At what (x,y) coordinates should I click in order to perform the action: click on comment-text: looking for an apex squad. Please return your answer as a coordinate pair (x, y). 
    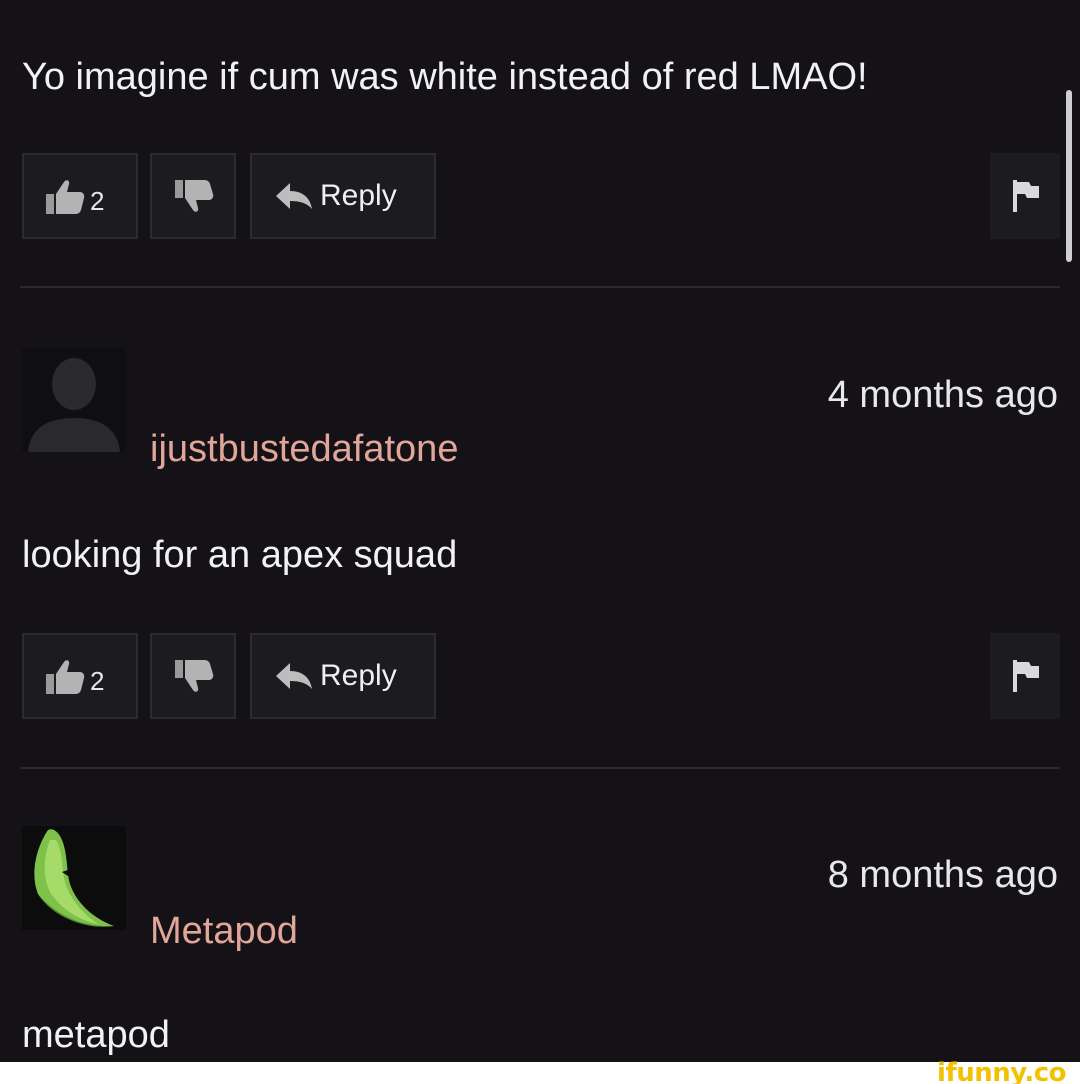
    Looking at the image, I should click on (240, 555).